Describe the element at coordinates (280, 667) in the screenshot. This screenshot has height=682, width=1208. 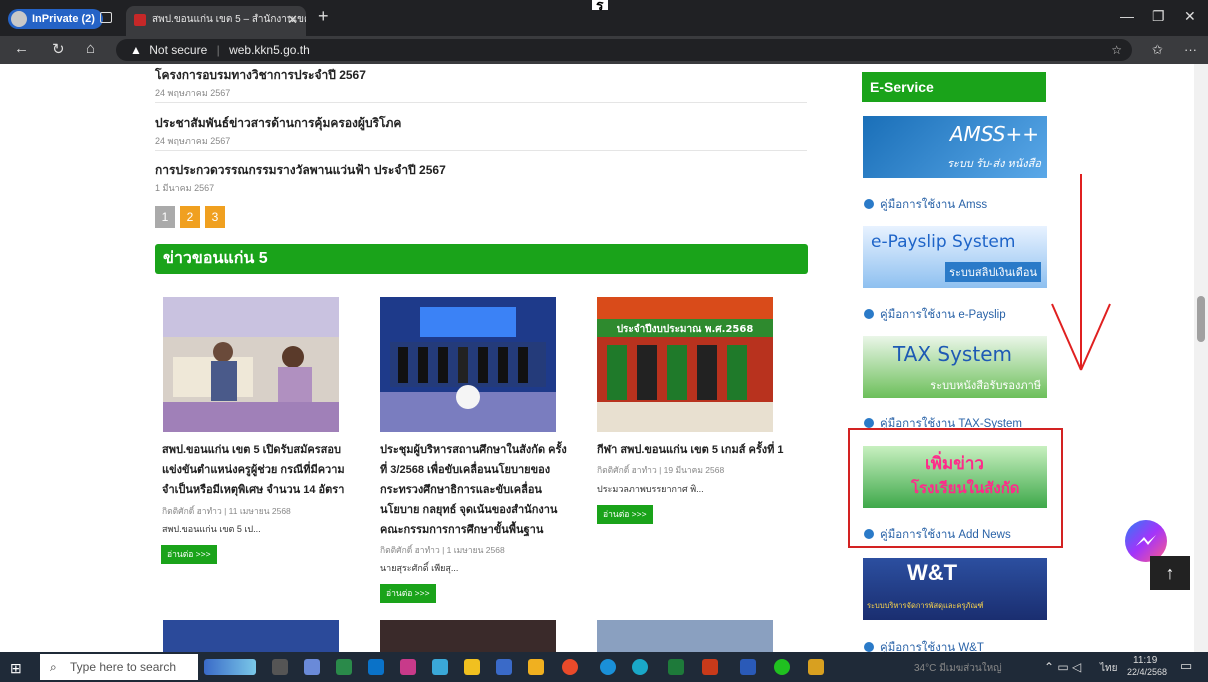
I see `task-view-icon` at that location.